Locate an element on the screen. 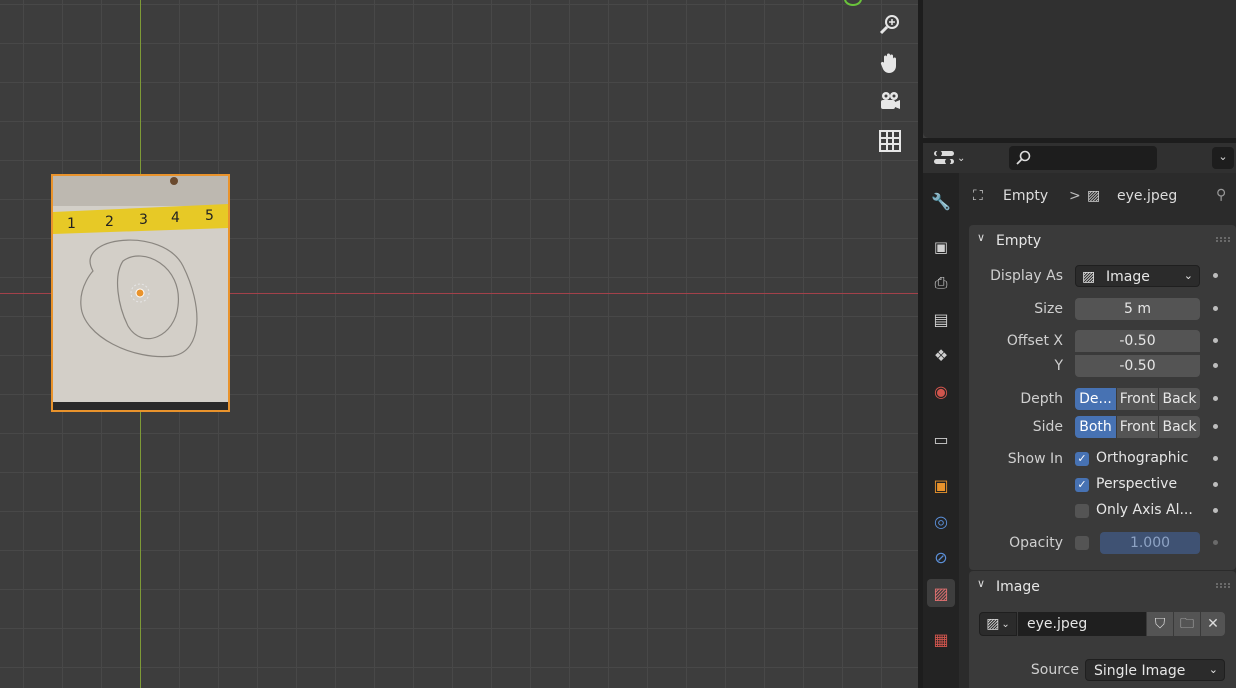  tab-render: ▣ is located at coordinates (941, 247).